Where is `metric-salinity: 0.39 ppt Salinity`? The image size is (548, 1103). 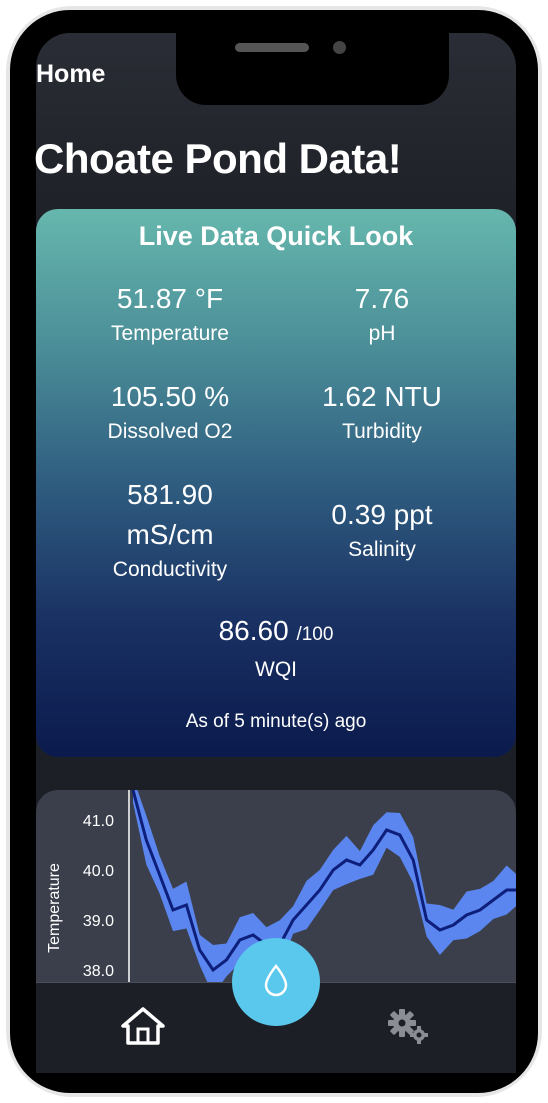
metric-salinity: 0.39 ppt Salinity is located at coordinates (382, 530).